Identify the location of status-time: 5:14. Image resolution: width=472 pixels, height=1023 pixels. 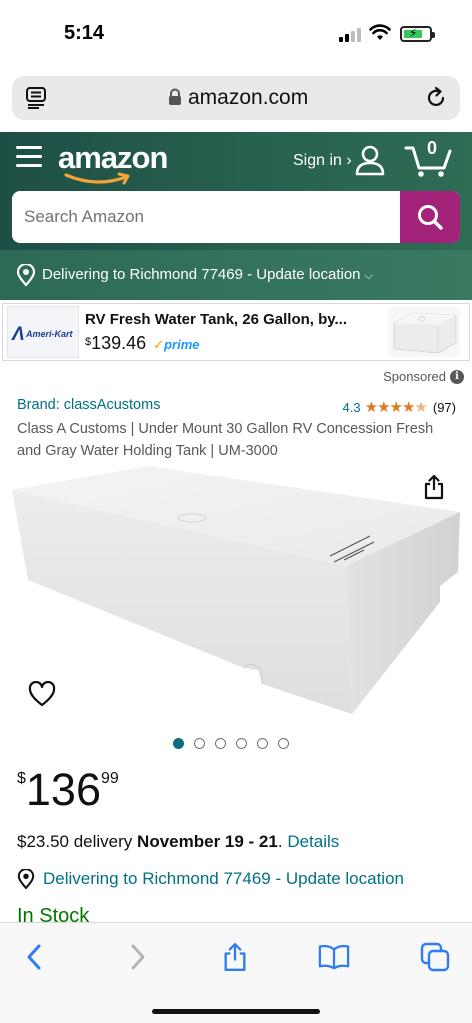
(84, 33).